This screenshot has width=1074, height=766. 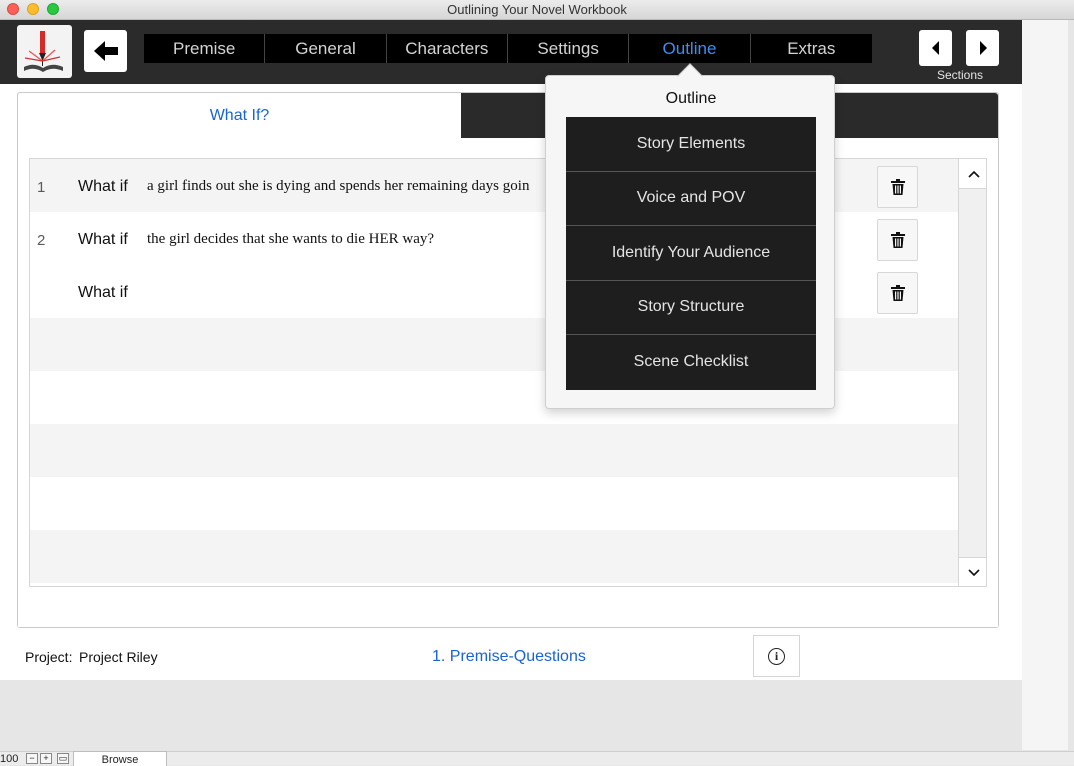 What do you see at coordinates (326, 48) in the screenshot?
I see `nav-general: General` at bounding box center [326, 48].